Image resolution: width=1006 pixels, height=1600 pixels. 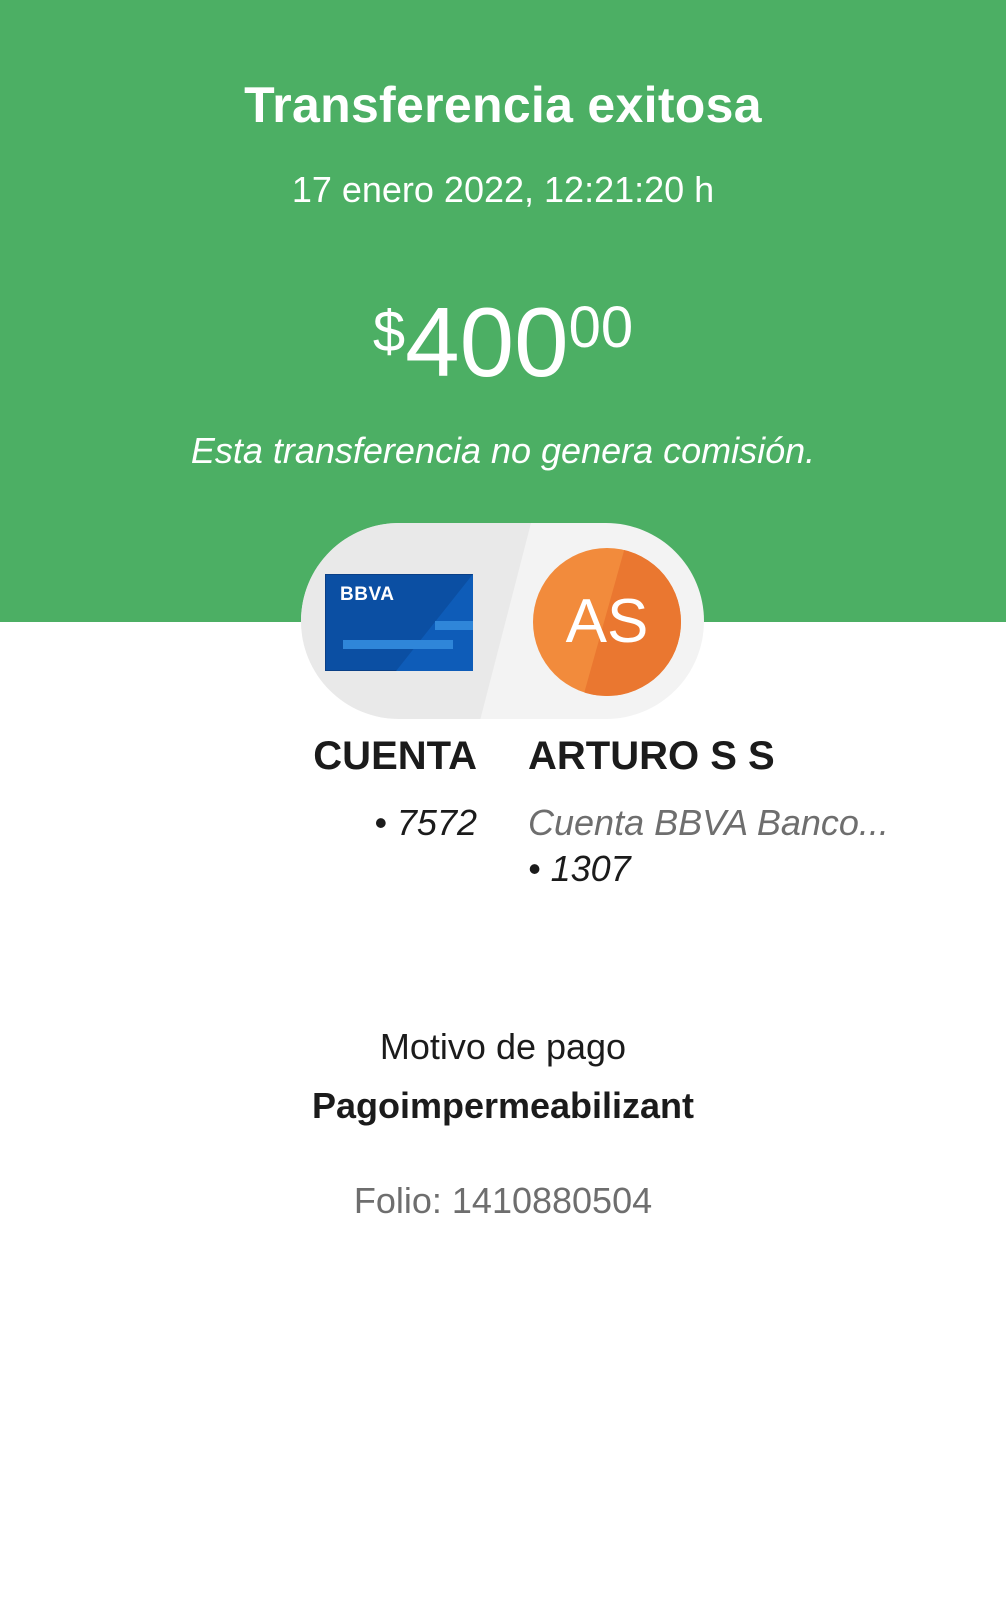 I want to click on page-title: Transferencia exitosa, so click(x=503, y=105).